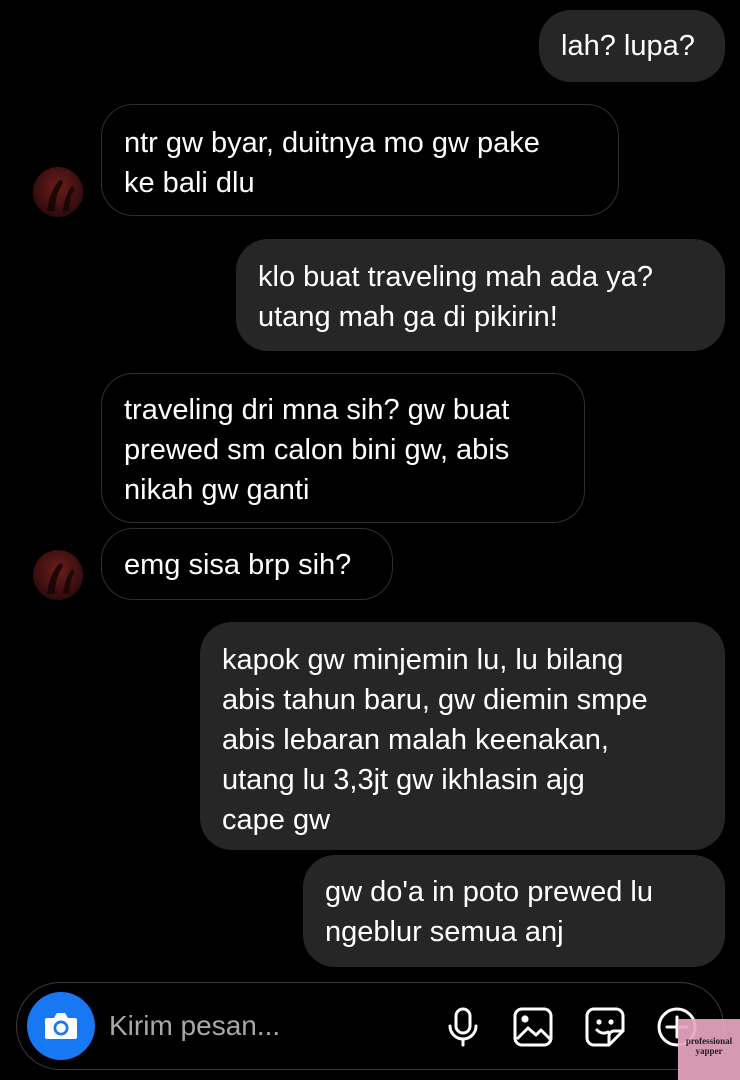 The image size is (740, 1080). Describe the element at coordinates (444, 932) in the screenshot. I see `message-text: ngeblur semua anj` at that location.